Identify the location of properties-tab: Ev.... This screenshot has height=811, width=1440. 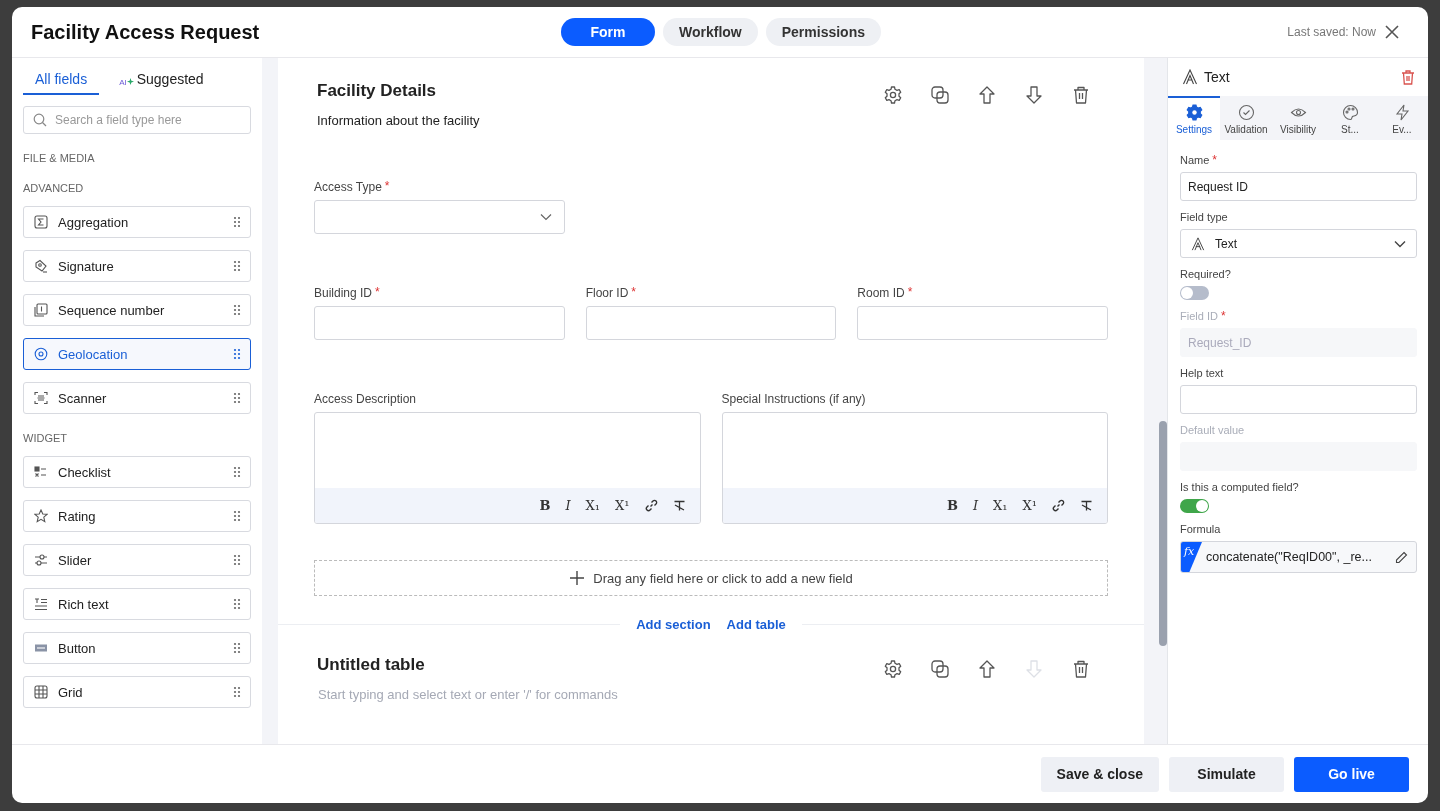
(1402, 118).